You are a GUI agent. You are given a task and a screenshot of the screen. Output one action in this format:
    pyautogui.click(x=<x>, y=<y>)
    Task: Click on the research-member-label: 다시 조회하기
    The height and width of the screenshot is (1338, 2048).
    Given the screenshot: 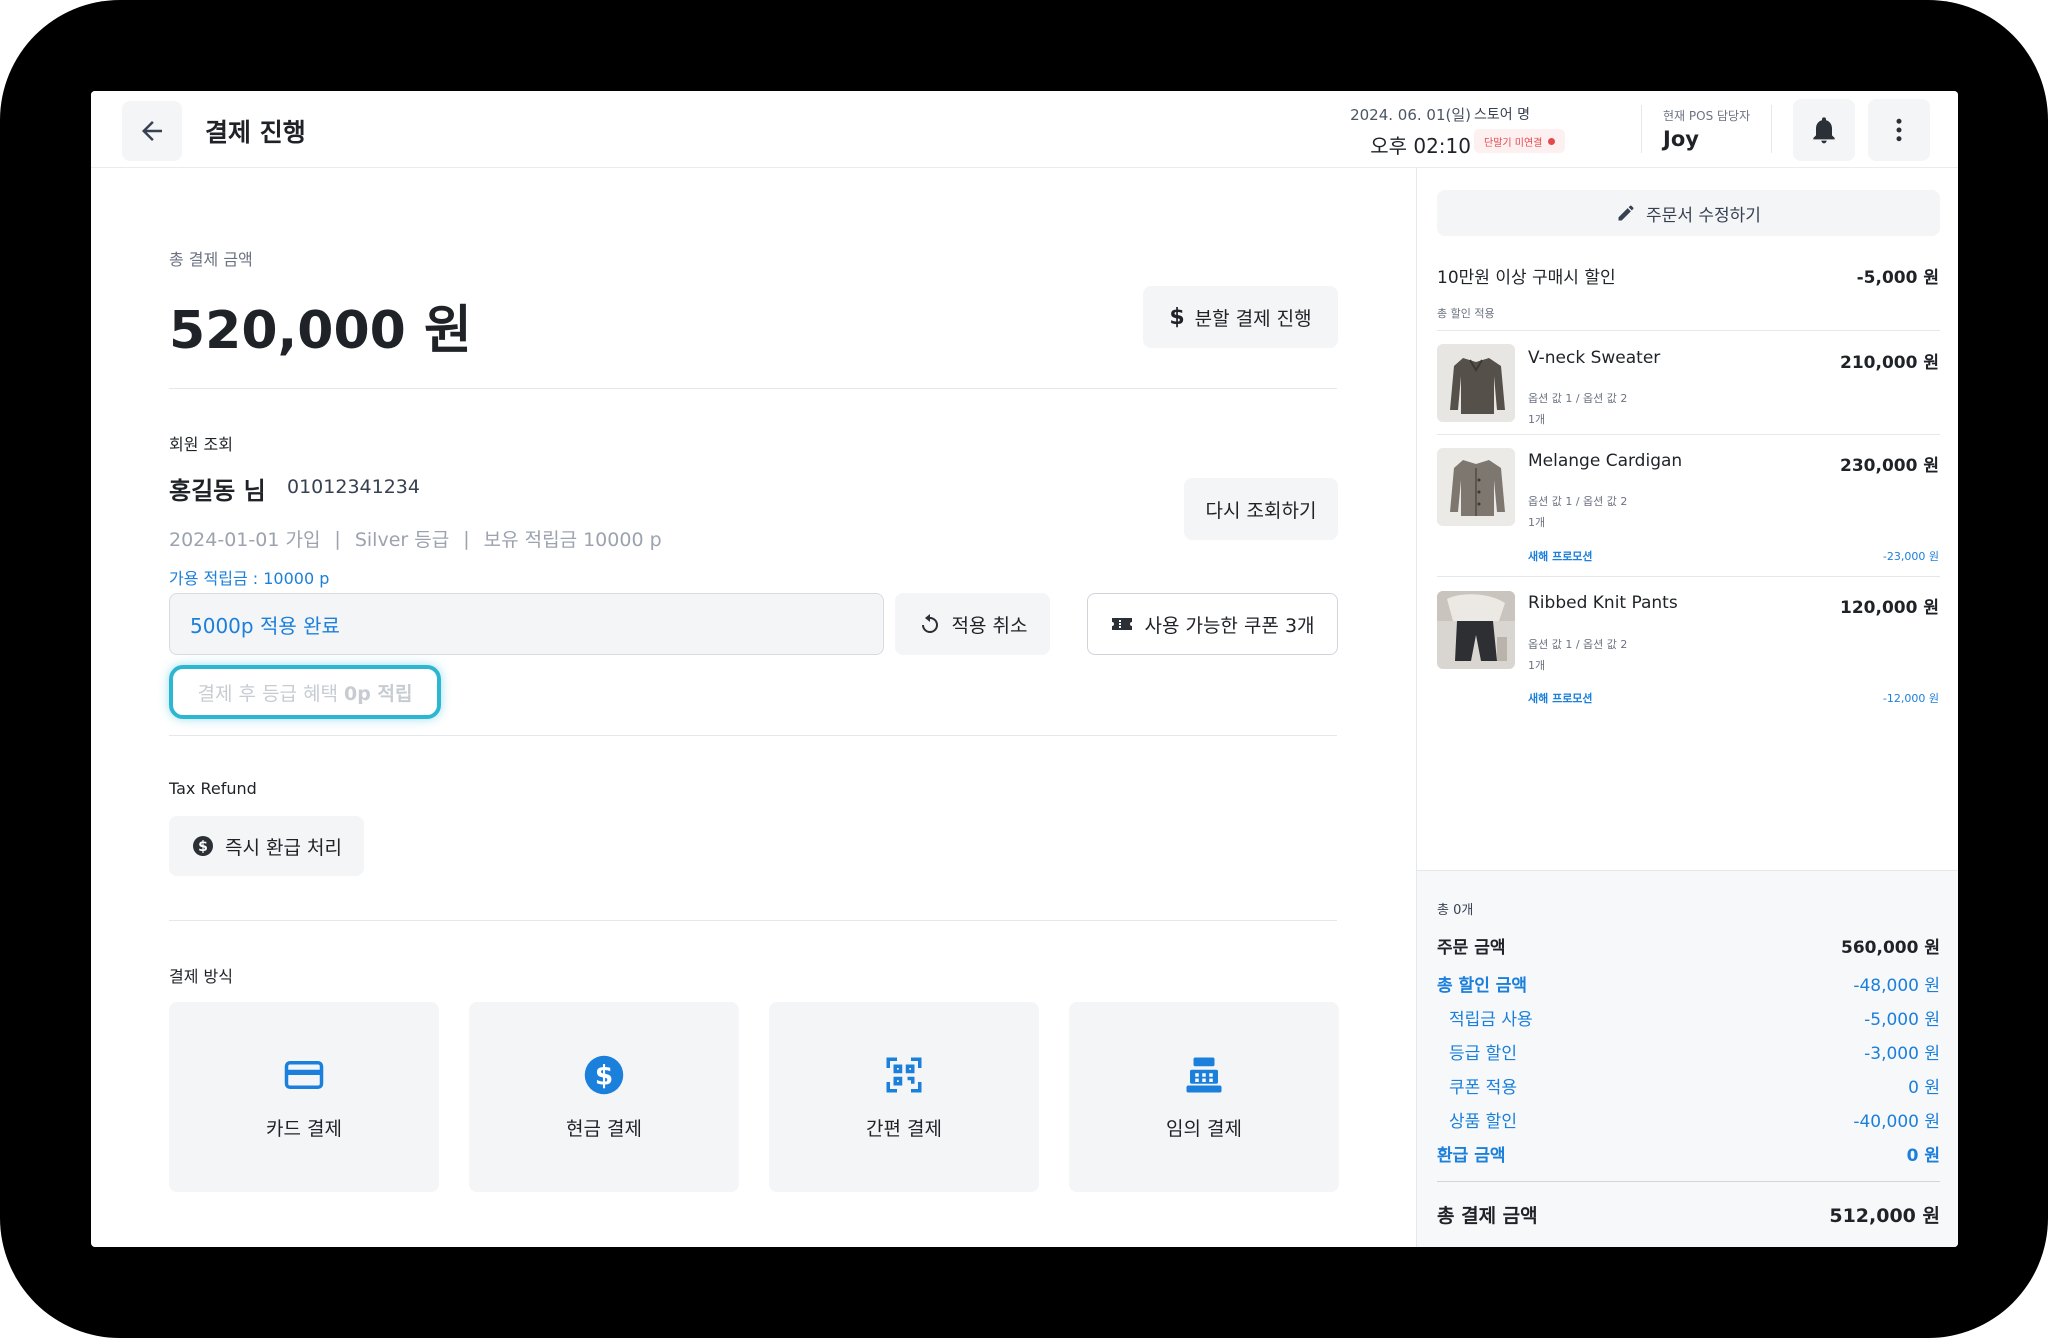 What is the action you would take?
    pyautogui.click(x=1261, y=510)
    